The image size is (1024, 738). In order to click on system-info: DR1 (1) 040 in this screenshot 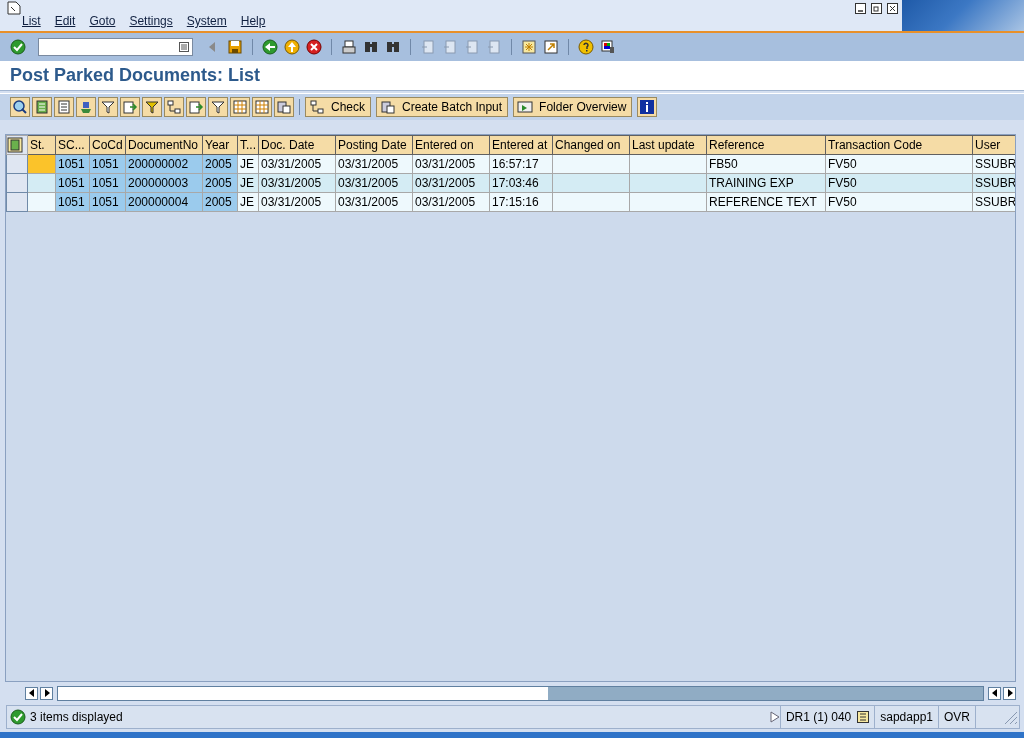, I will do `click(818, 717)`.